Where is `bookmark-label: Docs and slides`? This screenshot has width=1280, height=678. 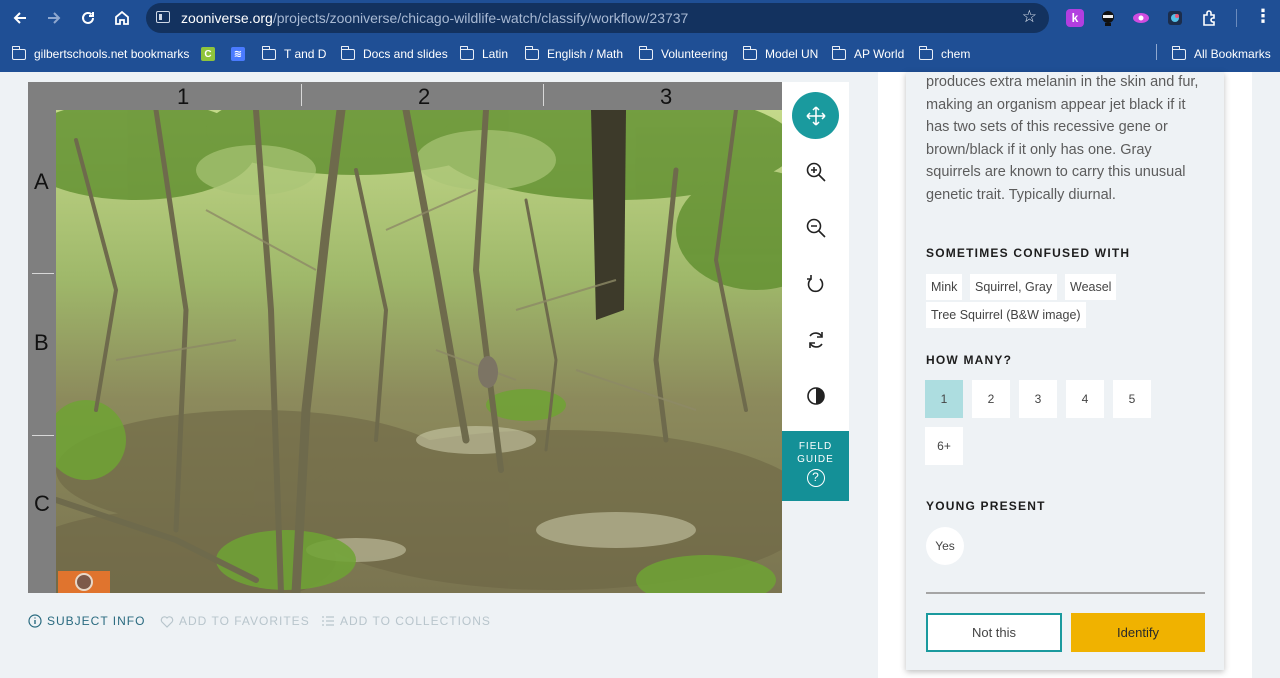
bookmark-label: Docs and slides is located at coordinates (405, 54).